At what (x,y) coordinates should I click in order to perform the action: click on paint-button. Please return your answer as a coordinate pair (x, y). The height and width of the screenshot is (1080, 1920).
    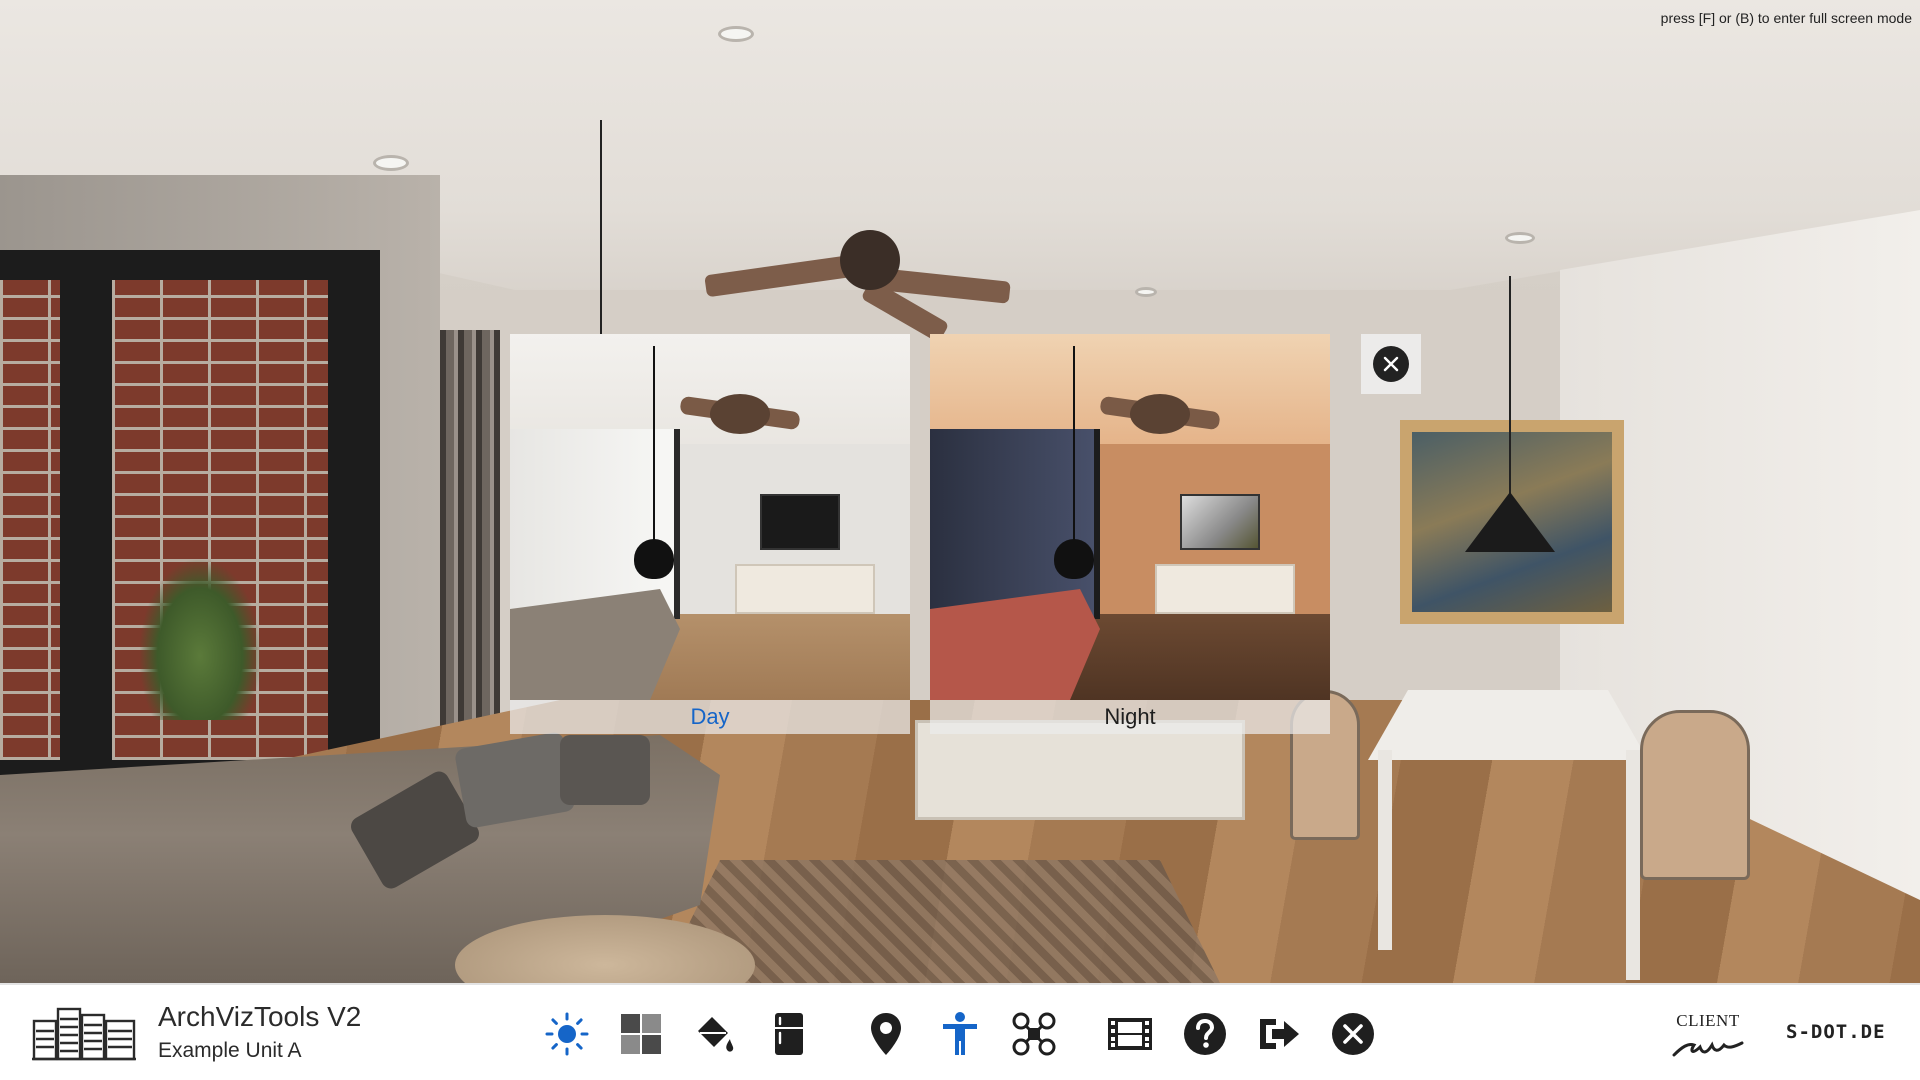
    Looking at the image, I should click on (715, 1034).